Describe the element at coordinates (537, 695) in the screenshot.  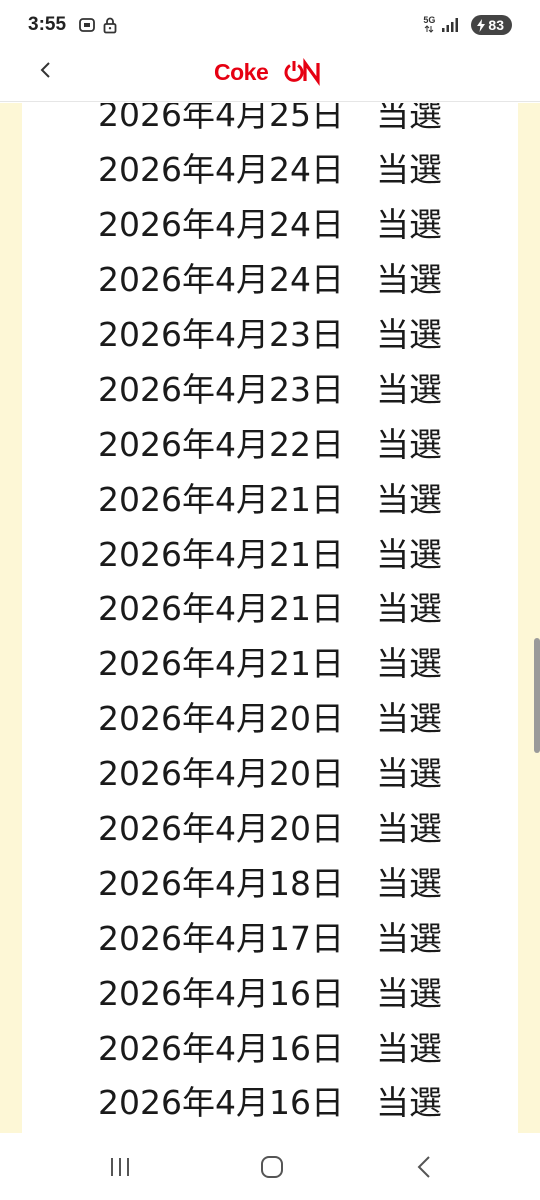
I see `scrollbar-thumb` at that location.